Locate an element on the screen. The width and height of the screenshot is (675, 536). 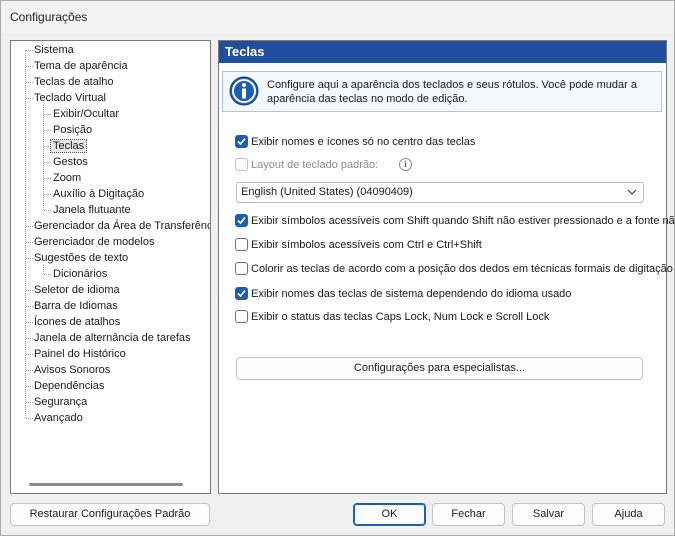
save-button: Salvar is located at coordinates (548, 514).